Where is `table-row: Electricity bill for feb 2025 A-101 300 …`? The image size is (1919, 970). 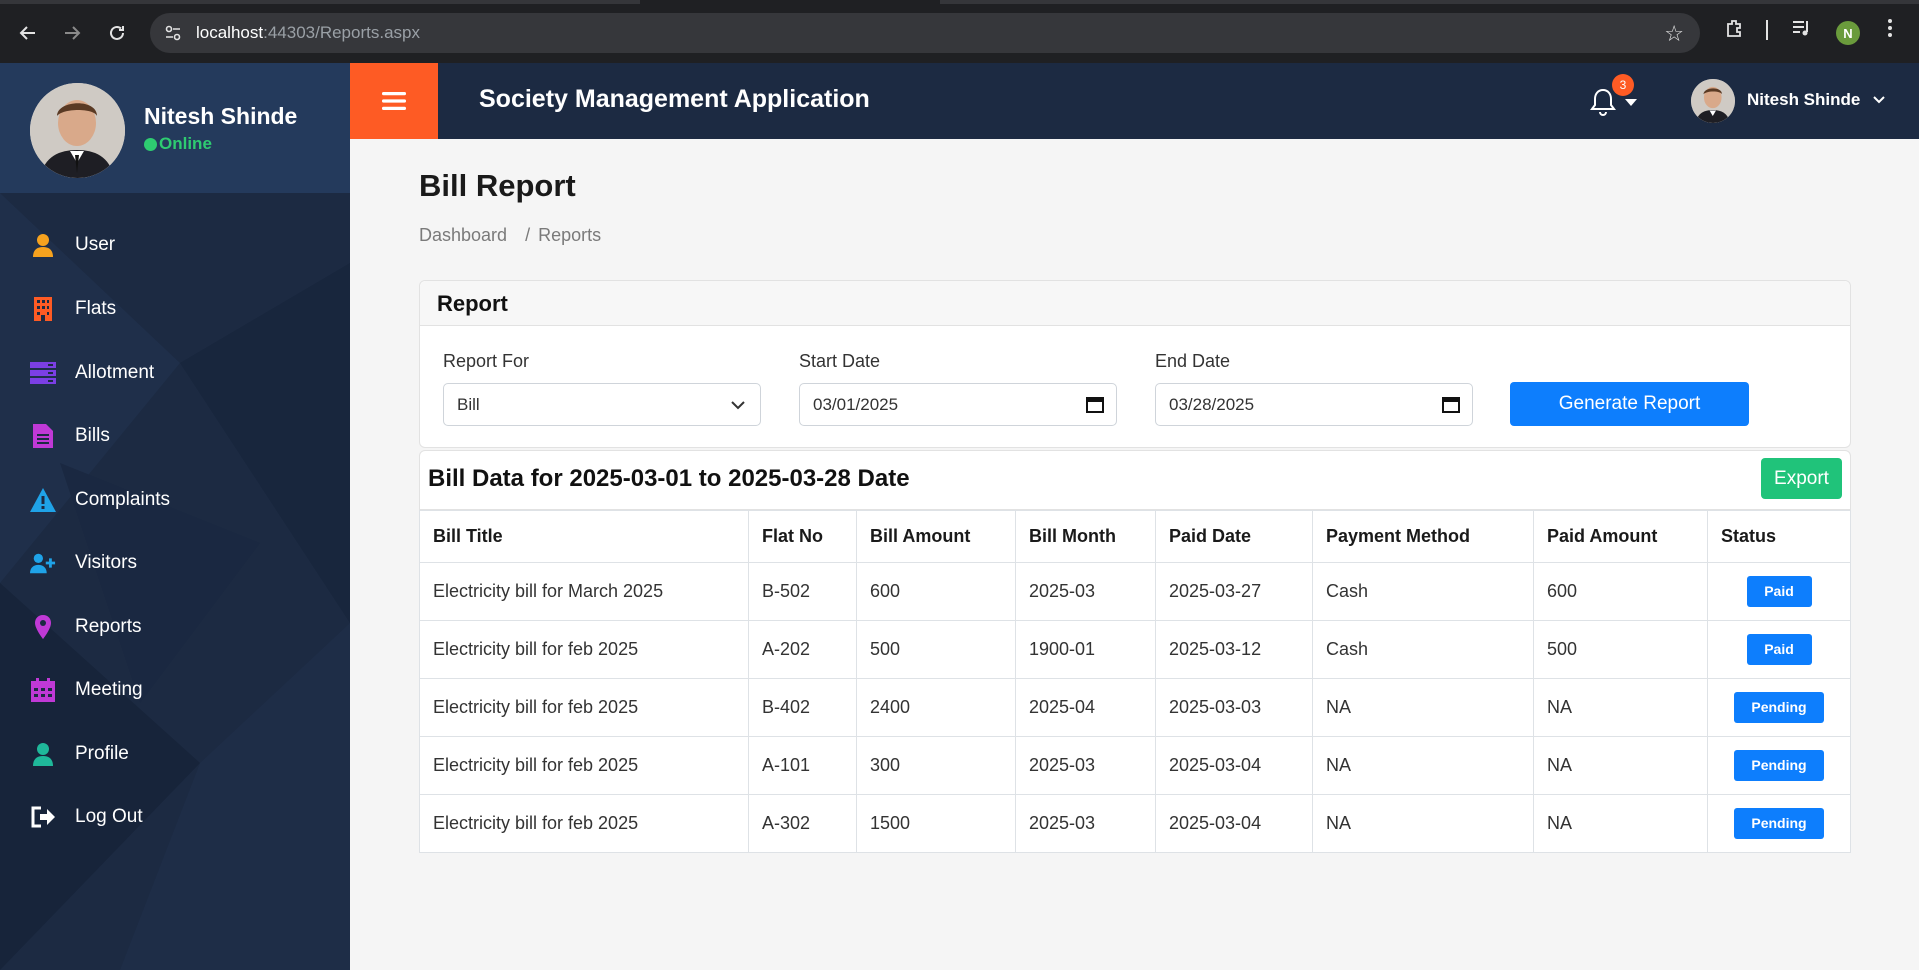 table-row: Electricity bill for feb 2025 A-101 300 … is located at coordinates (1135, 765).